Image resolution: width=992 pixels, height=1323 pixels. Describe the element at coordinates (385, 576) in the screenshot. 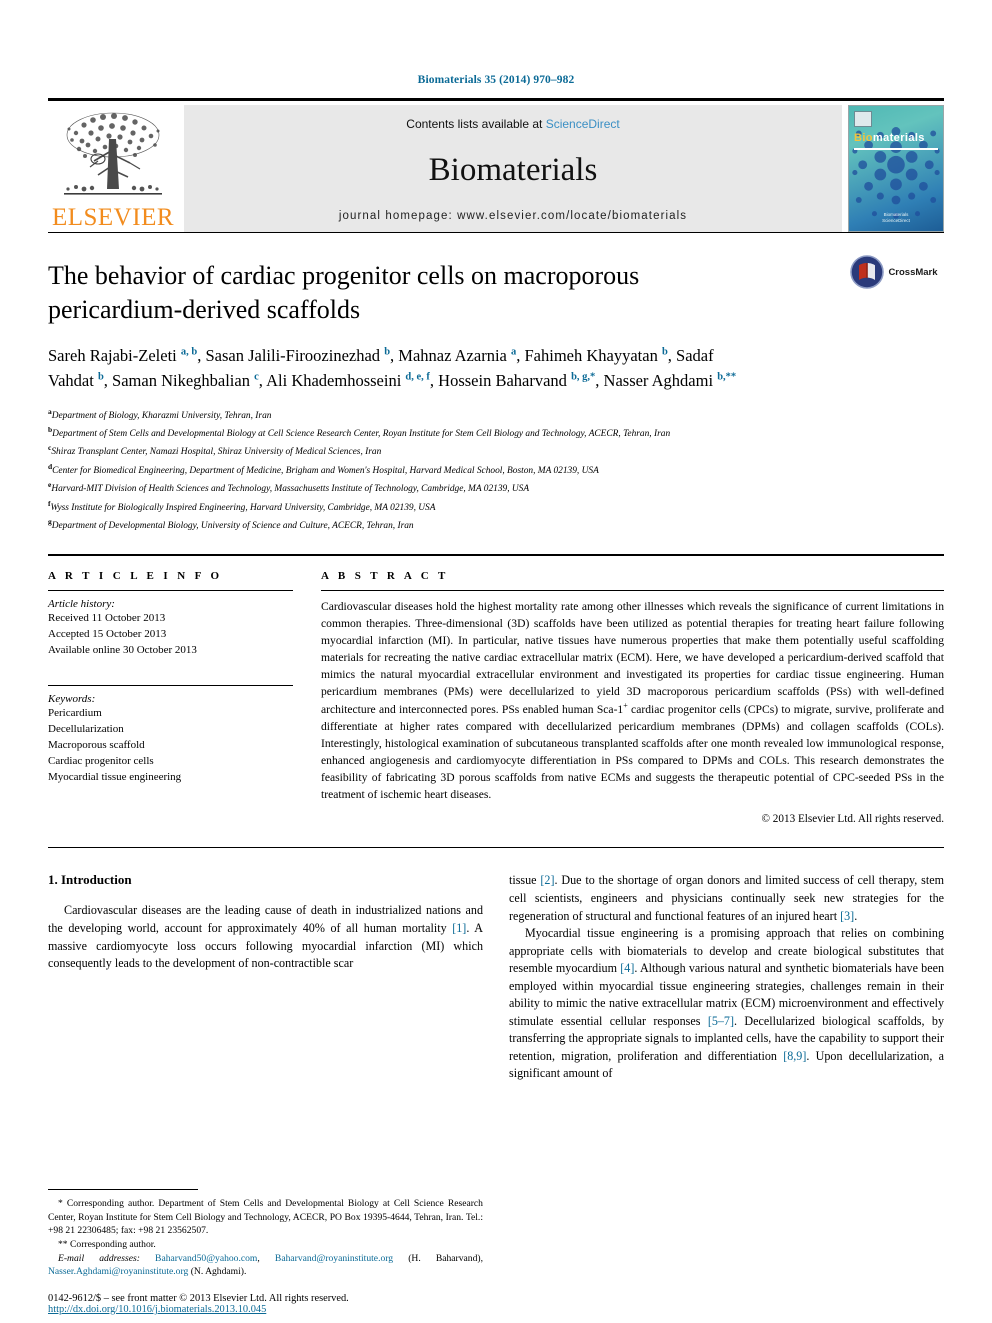

I see `abstract-heading: A B S T R A C T` at that location.